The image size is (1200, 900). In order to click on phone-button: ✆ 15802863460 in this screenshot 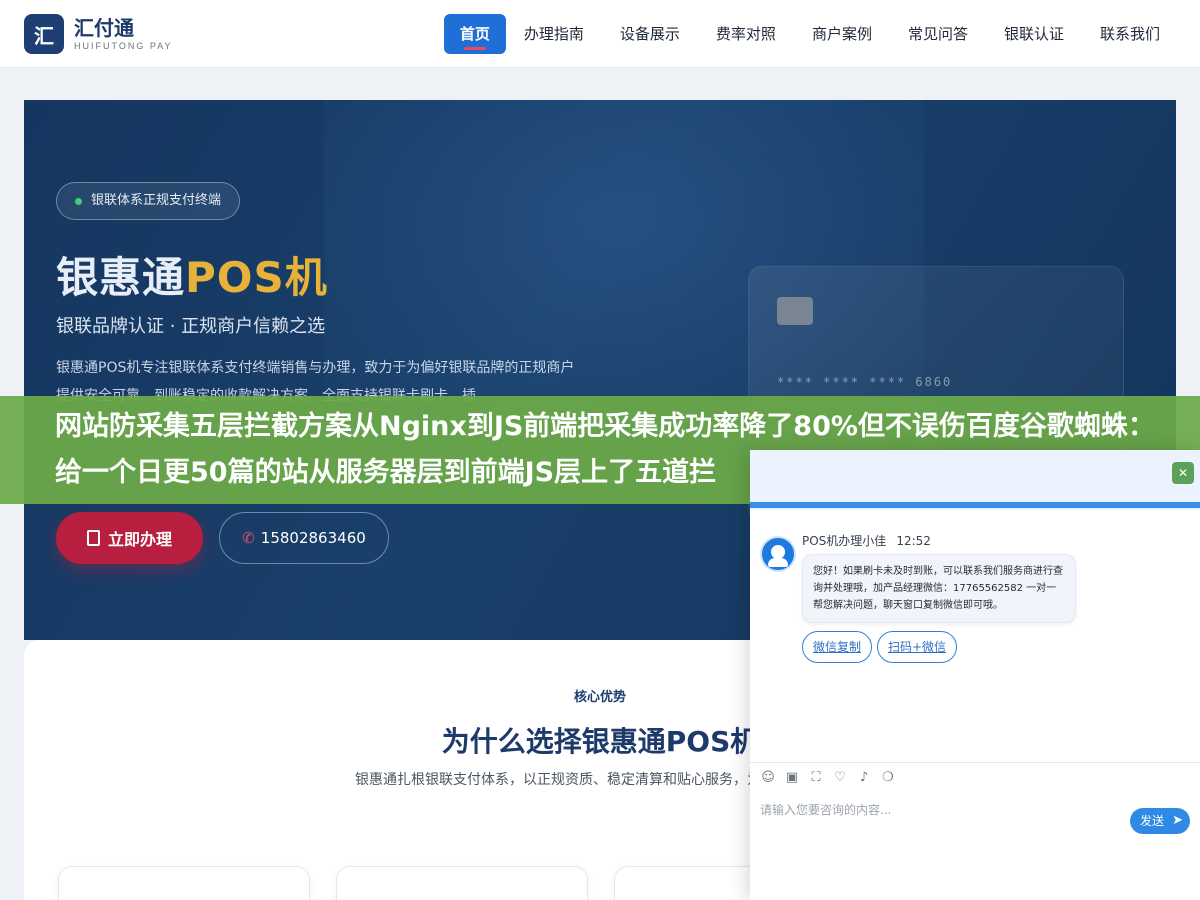, I will do `click(304, 538)`.